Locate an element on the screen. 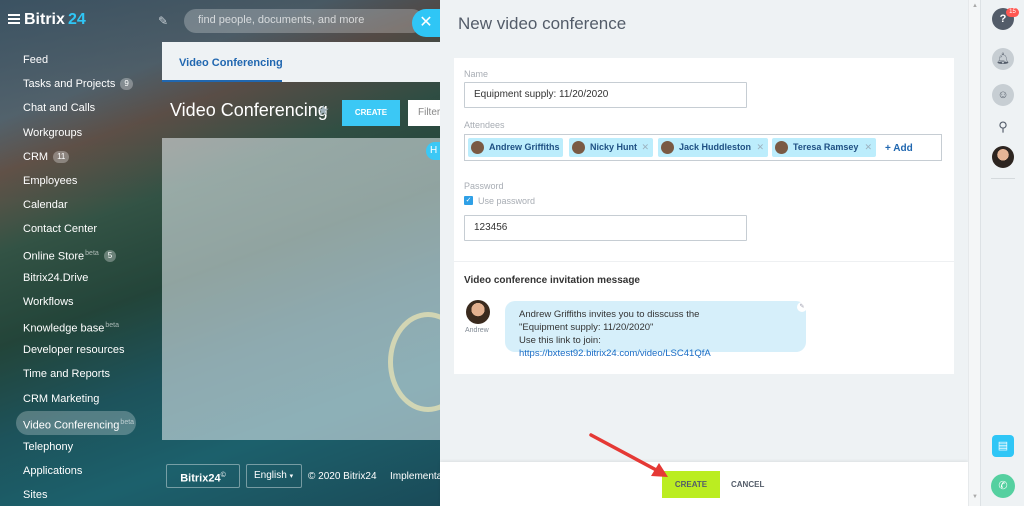 The width and height of the screenshot is (1024, 506). sidebar-item-label: Employees is located at coordinates (50, 180).